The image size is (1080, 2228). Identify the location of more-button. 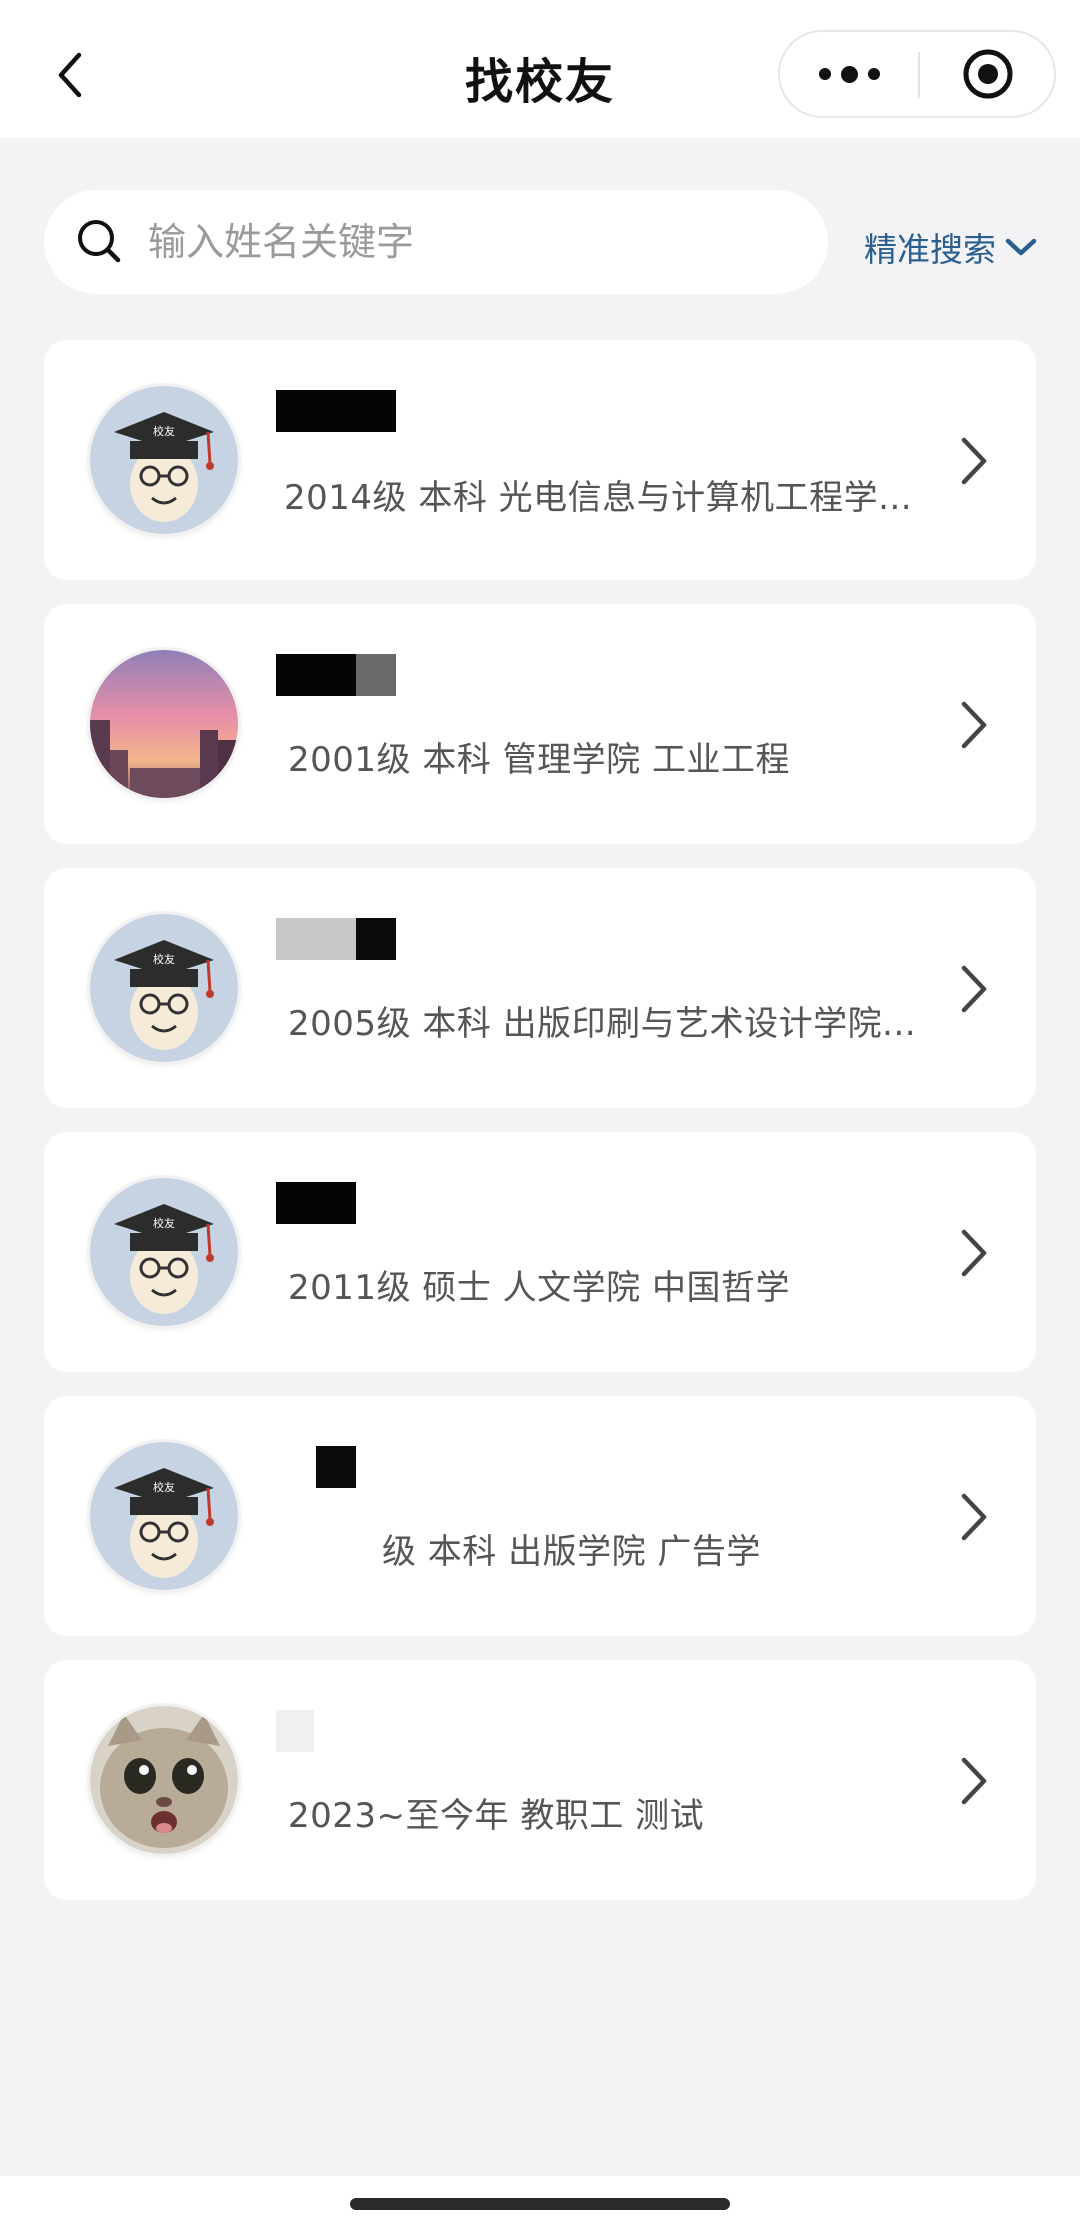
(849, 74).